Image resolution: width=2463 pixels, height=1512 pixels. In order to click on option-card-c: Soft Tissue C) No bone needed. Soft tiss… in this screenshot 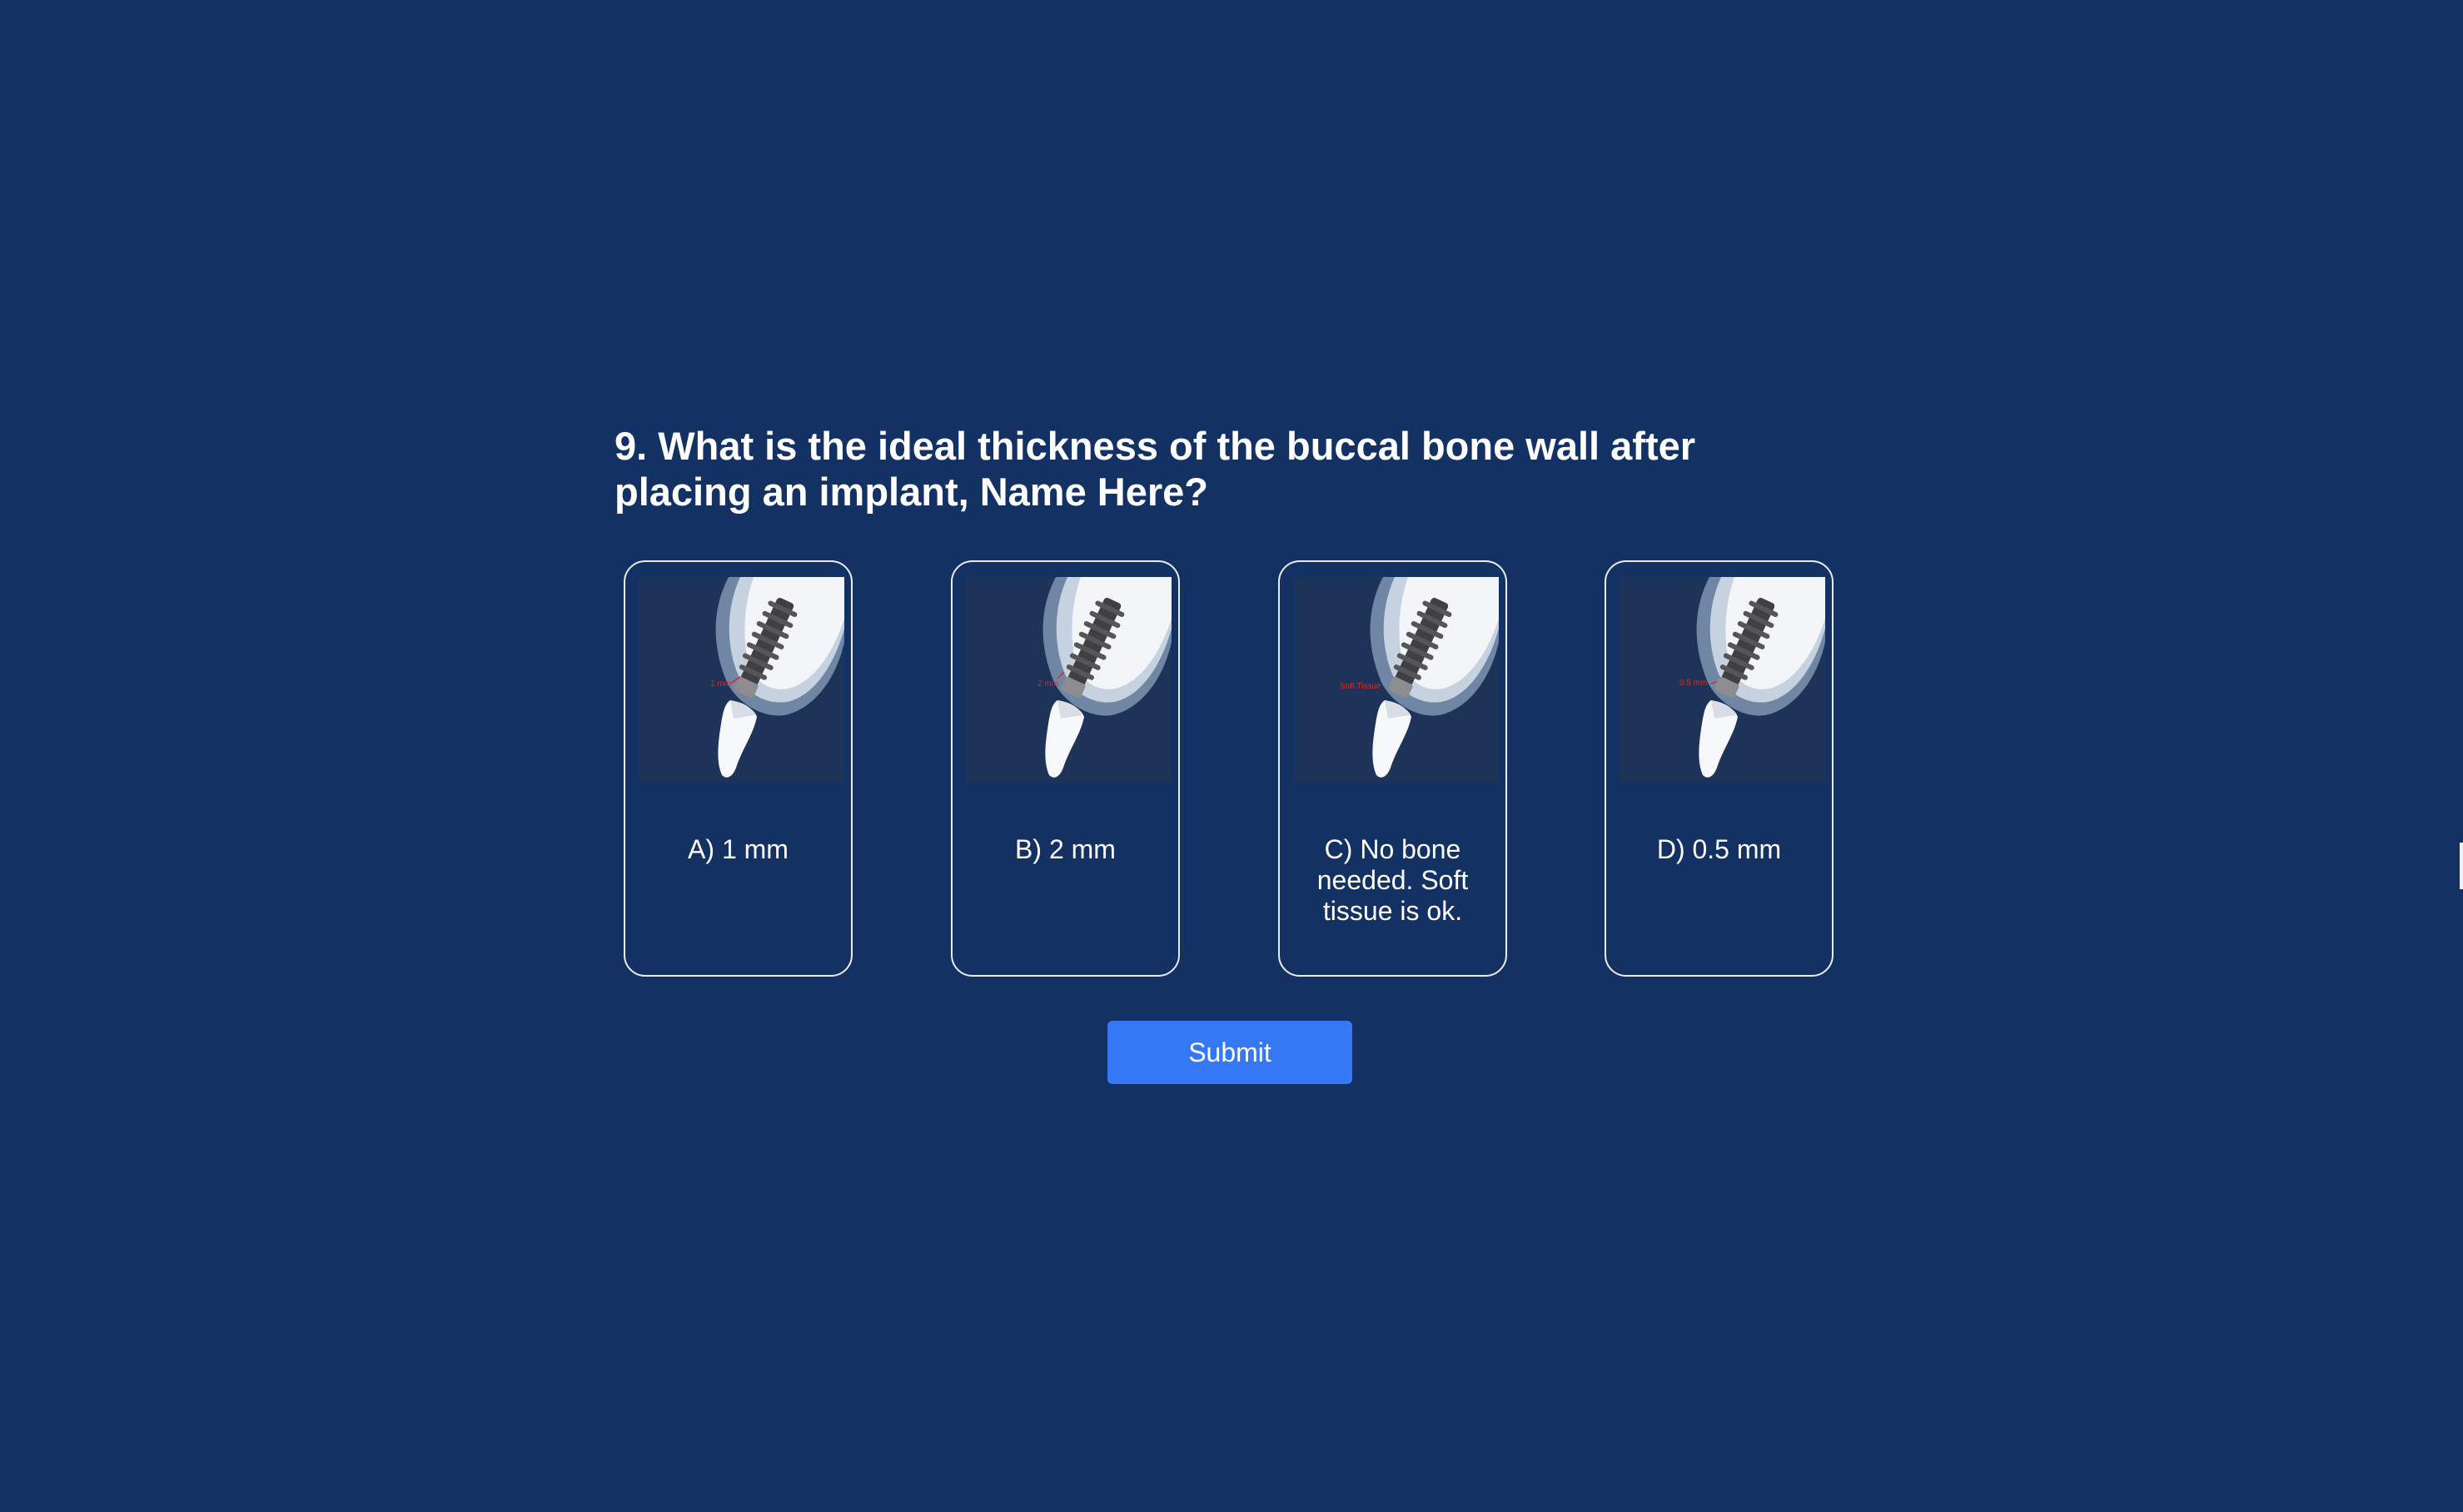, I will do `click(1392, 769)`.